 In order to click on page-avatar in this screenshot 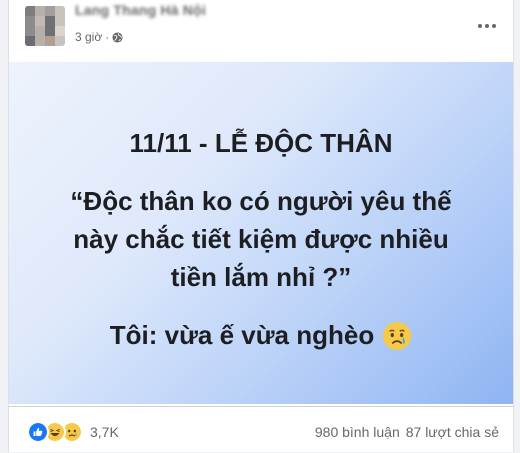, I will do `click(45, 26)`.